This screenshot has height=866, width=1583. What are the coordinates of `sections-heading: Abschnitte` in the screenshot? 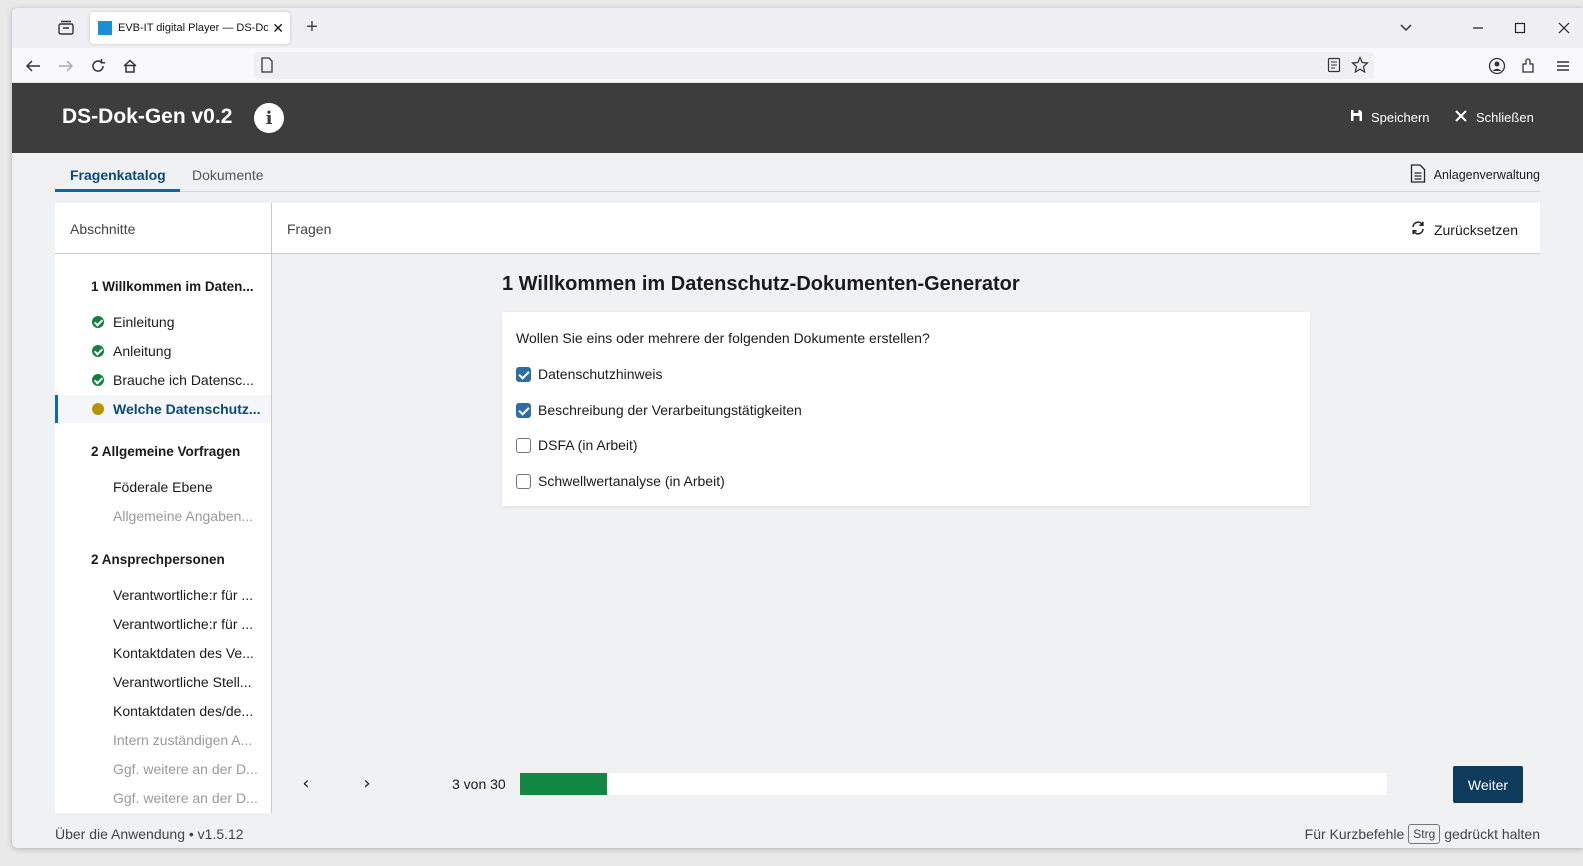 It's located at (103, 229).